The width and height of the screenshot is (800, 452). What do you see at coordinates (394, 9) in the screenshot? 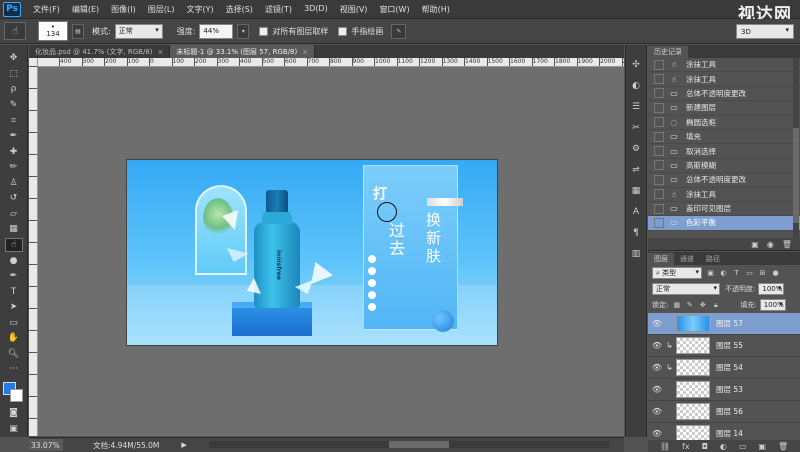
I see `menu-item: 窗口(W)` at bounding box center [394, 9].